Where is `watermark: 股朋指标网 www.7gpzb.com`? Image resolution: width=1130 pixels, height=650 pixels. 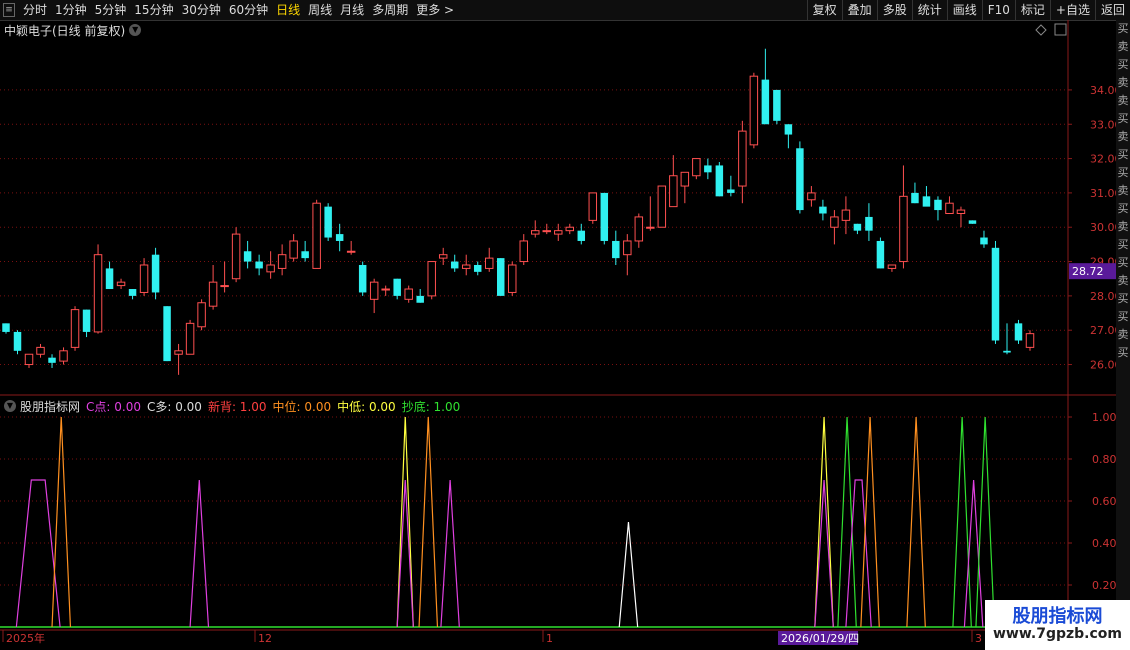 watermark: 股朋指标网 www.7gpzb.com is located at coordinates (1057, 625).